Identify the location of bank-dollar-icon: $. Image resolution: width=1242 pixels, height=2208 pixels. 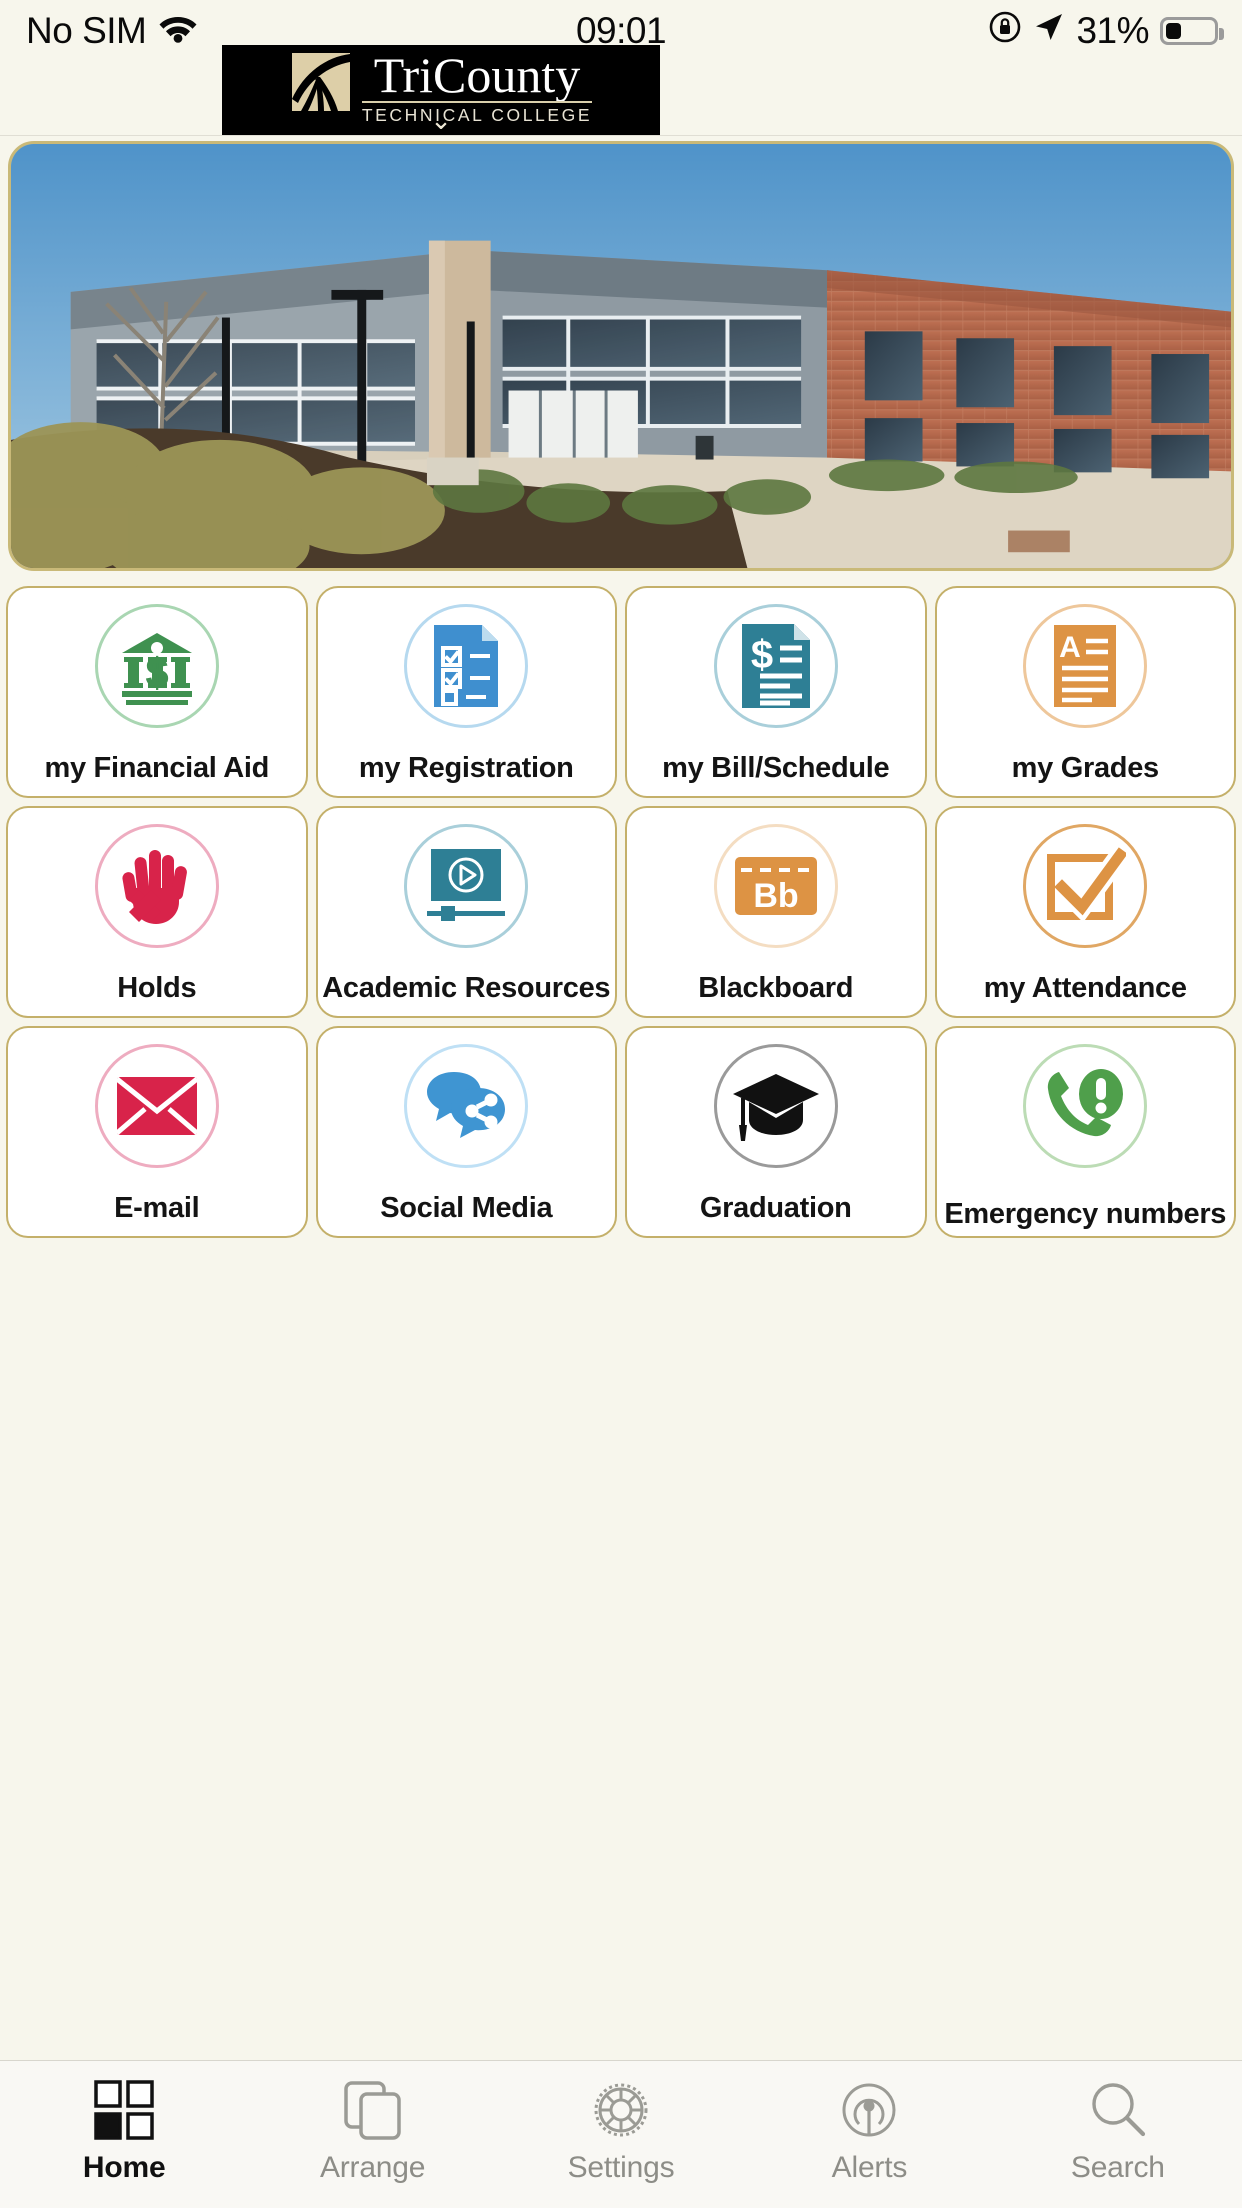
(156, 669).